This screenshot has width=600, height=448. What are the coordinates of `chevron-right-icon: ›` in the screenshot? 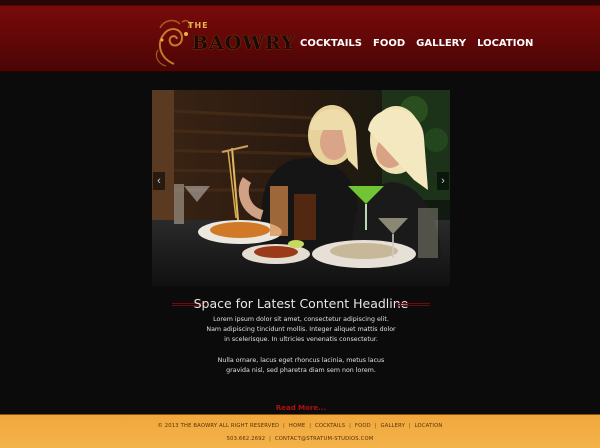 It's located at (443, 181).